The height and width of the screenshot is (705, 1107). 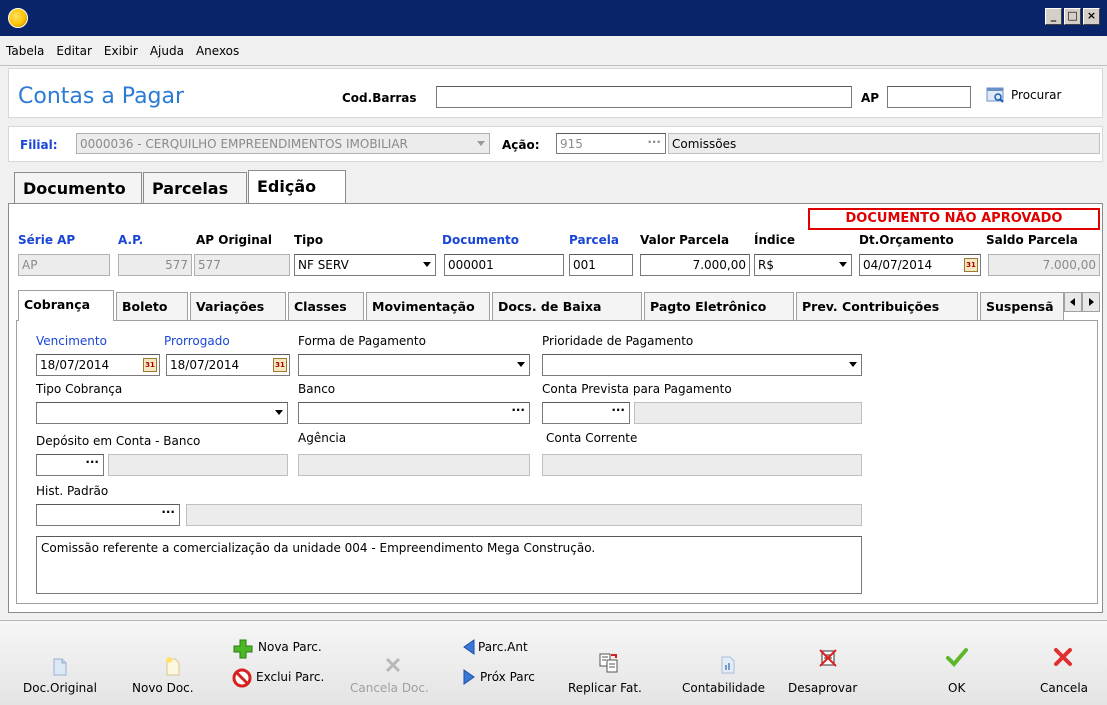 What do you see at coordinates (567, 306) in the screenshot?
I see `subtab-docs-baixa: Docs. de Baixa` at bounding box center [567, 306].